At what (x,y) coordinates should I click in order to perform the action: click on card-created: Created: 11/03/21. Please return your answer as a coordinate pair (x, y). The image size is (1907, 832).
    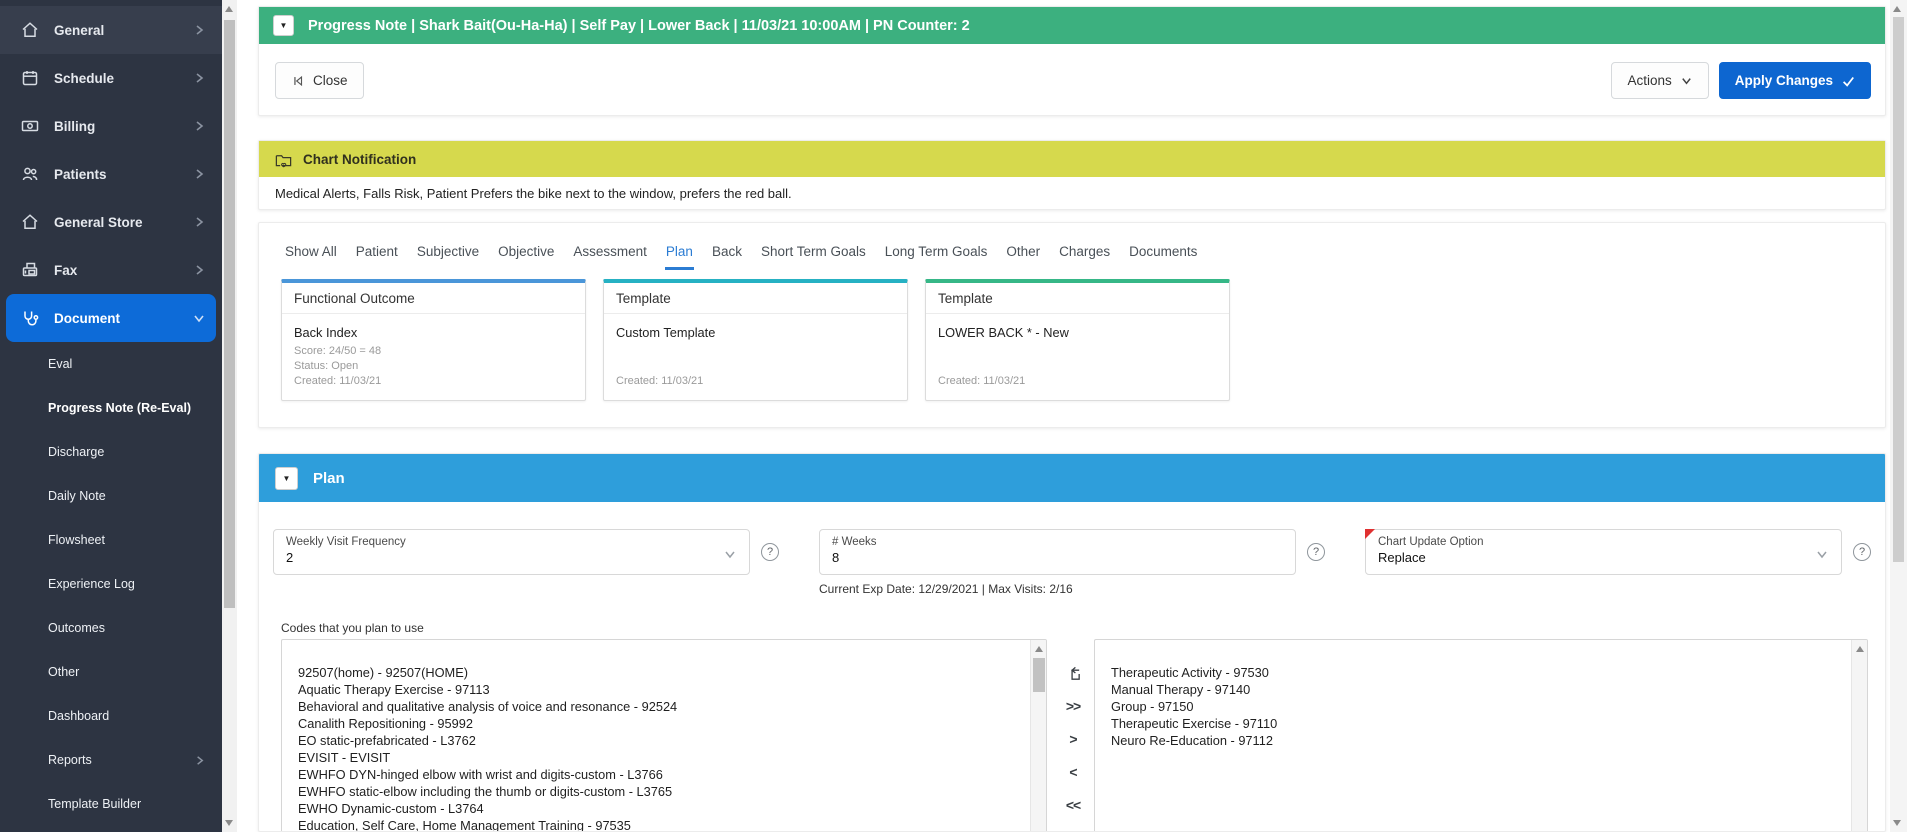
    Looking at the image, I should click on (982, 381).